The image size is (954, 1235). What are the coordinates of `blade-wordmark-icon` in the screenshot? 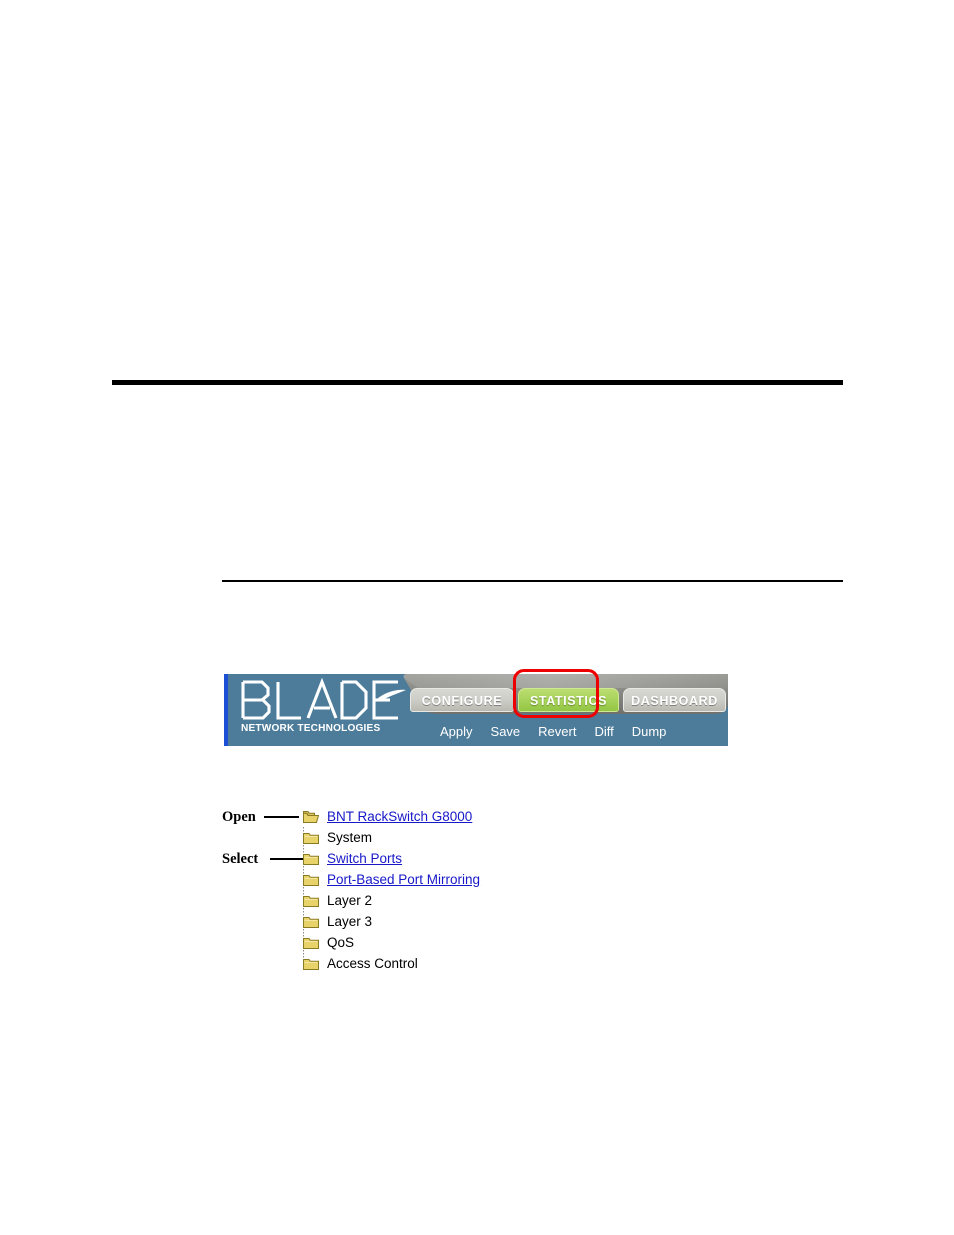 It's located at (323, 699).